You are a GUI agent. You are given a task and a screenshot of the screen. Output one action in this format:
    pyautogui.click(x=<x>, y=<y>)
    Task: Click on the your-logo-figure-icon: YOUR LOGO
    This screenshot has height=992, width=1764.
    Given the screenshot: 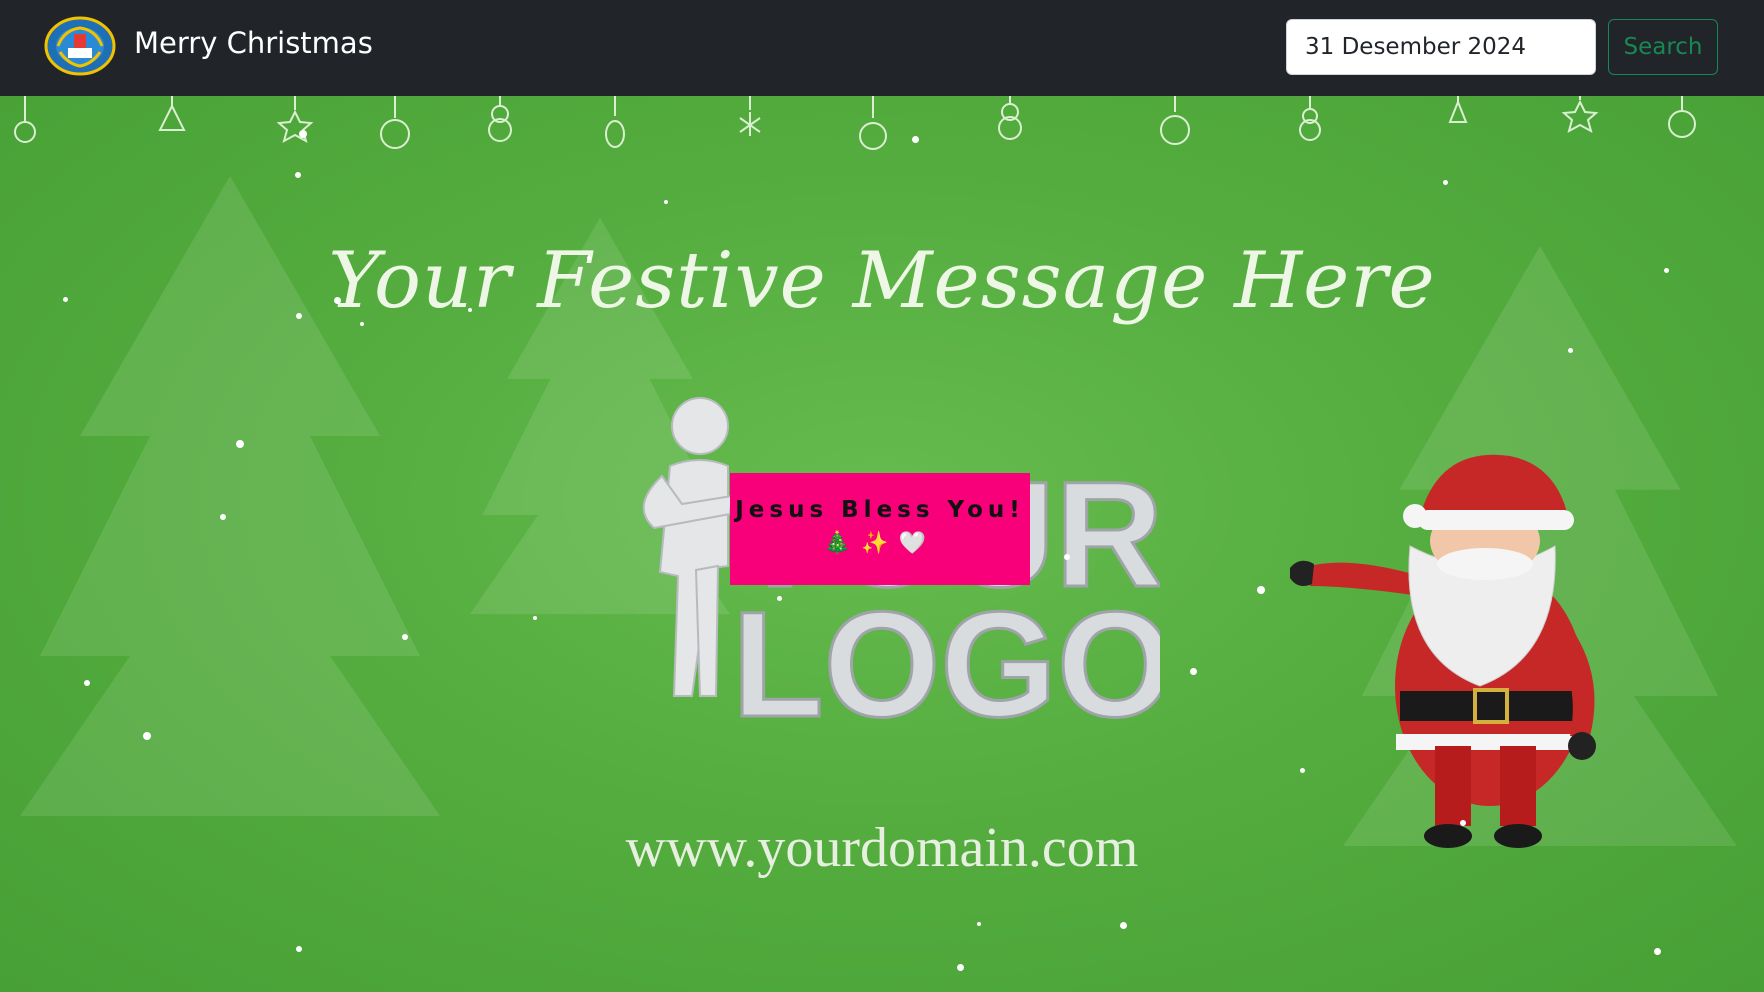 What is the action you would take?
    pyautogui.click(x=901, y=573)
    